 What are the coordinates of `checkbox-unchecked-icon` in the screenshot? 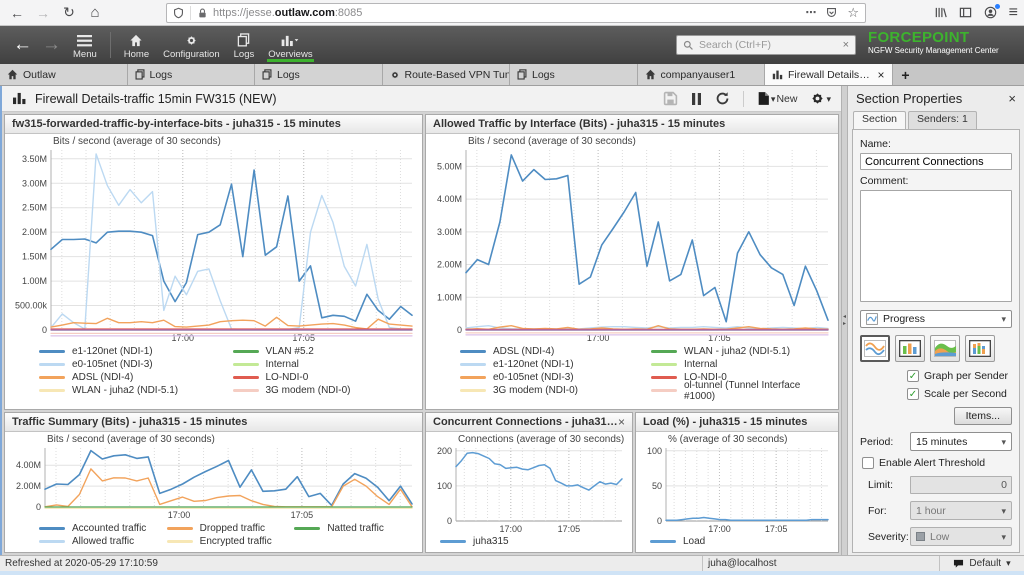 It's located at (868, 463).